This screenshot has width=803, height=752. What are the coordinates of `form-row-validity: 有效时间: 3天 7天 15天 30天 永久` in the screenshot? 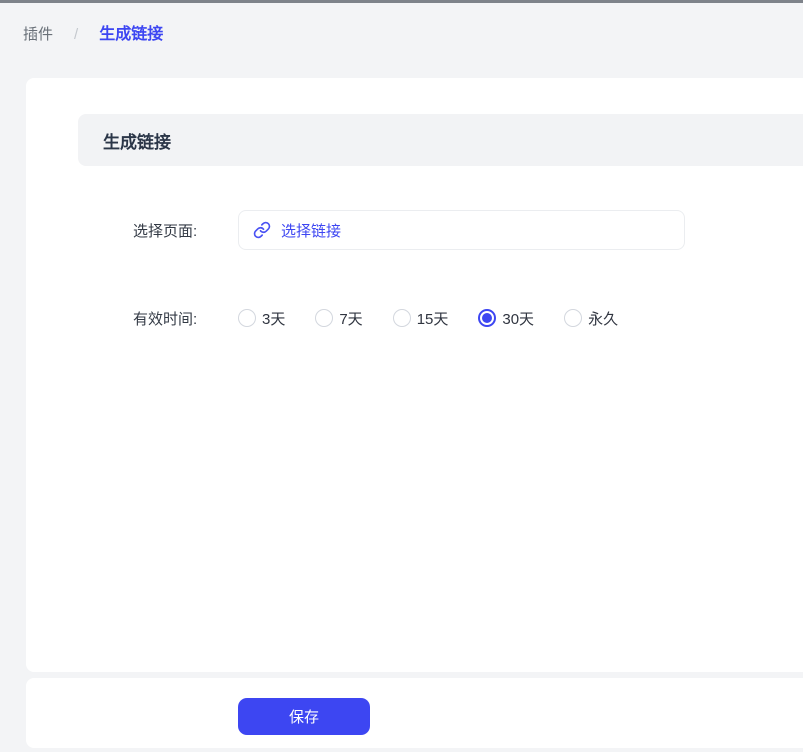 It's located at (375, 318).